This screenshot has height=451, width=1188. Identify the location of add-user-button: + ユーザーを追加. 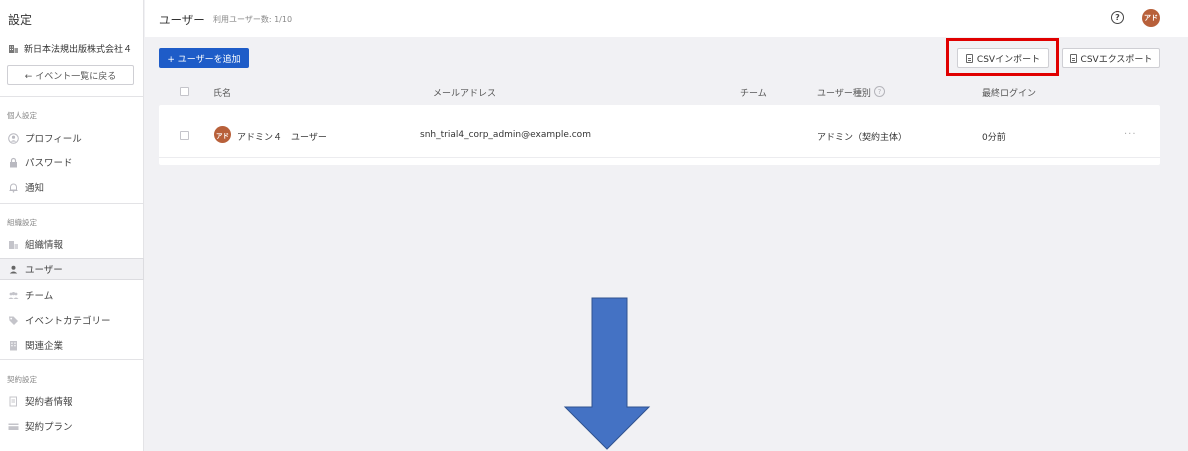
(204, 58).